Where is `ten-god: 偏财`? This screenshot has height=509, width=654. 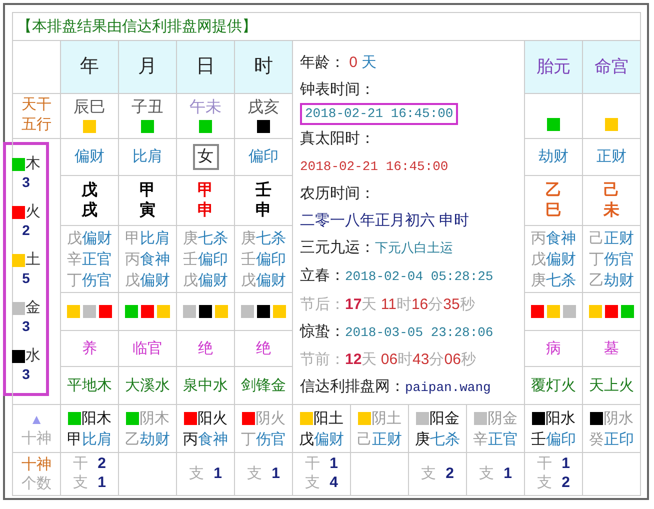 ten-god: 偏财 is located at coordinates (89, 156).